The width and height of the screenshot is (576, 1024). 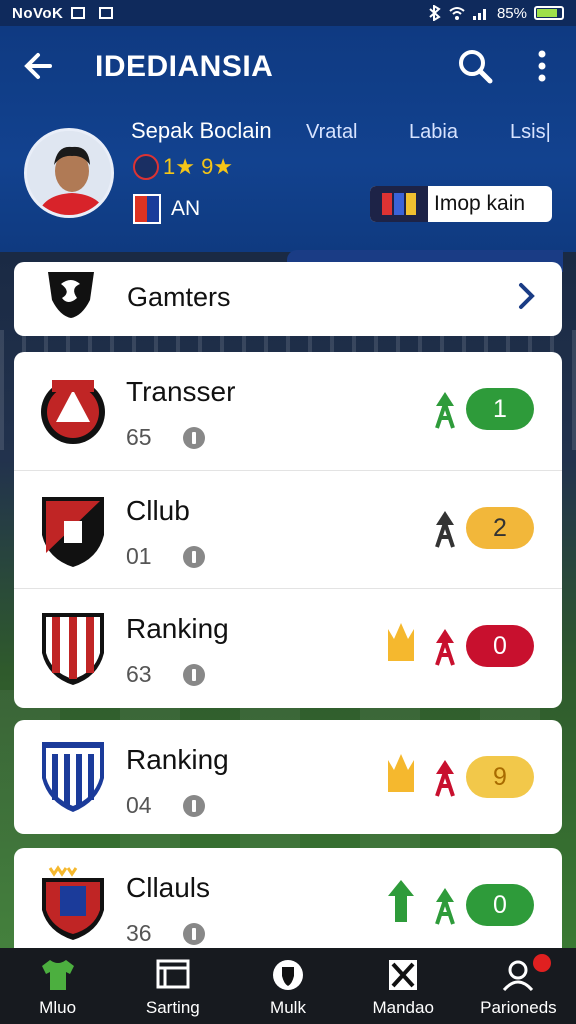 What do you see at coordinates (500, 777) in the screenshot?
I see `score-pill: 9` at bounding box center [500, 777].